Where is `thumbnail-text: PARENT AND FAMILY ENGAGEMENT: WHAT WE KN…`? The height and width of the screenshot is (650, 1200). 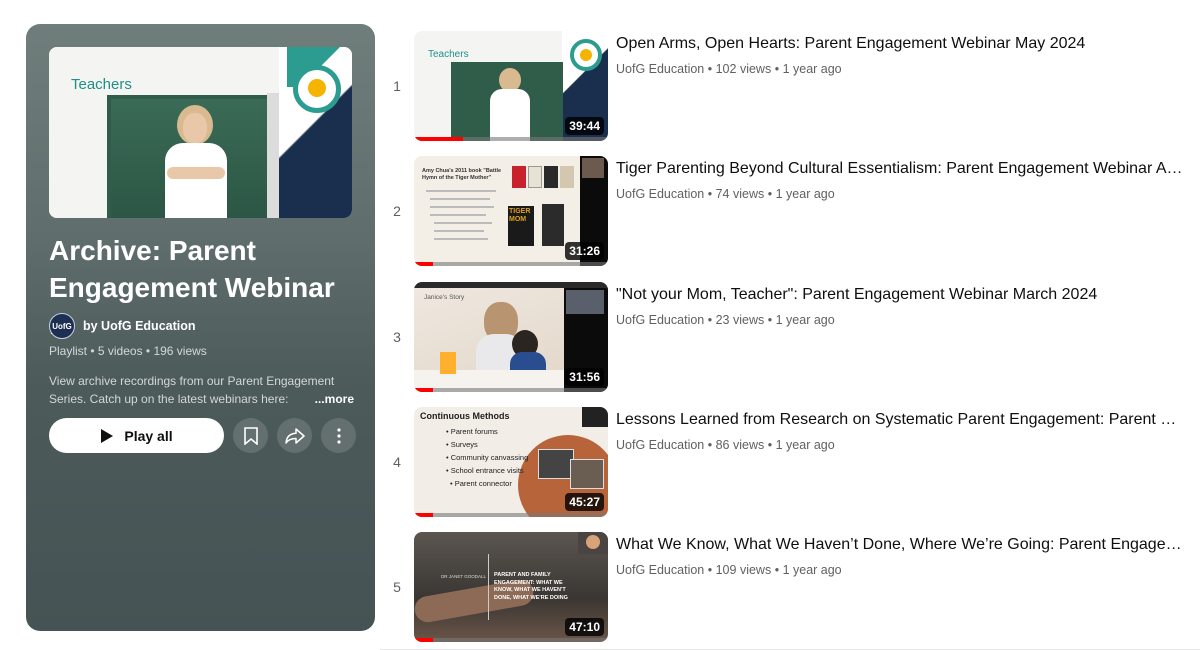
thumbnail-text: PARENT AND FAMILY ENGAGEMENT: WHAT WE KN… is located at coordinates (531, 586).